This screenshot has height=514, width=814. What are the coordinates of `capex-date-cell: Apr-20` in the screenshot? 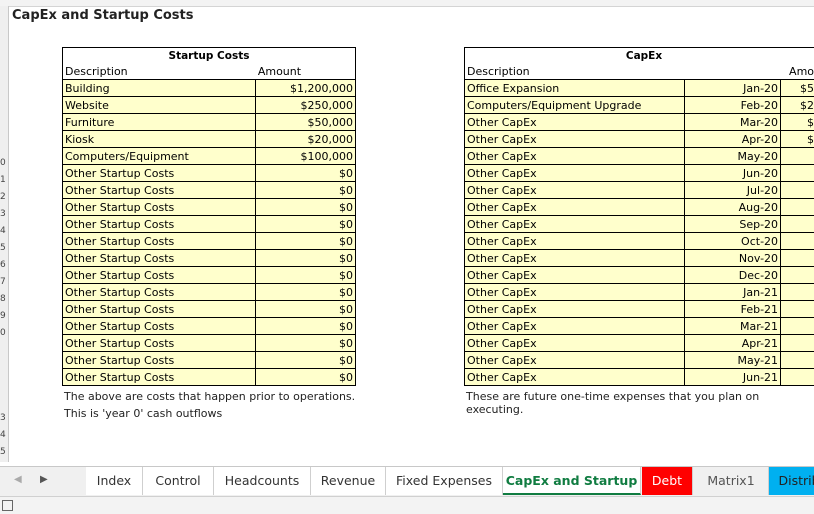 It's located at (732, 139).